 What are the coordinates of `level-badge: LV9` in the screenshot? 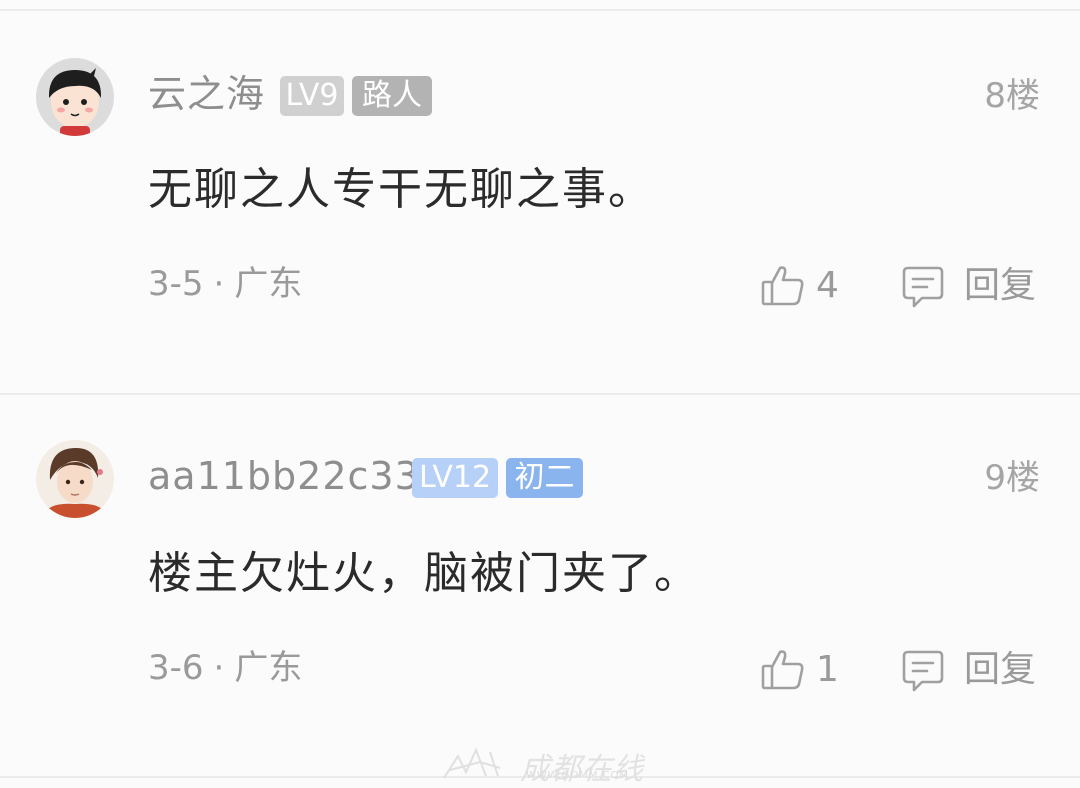 It's located at (312, 96).